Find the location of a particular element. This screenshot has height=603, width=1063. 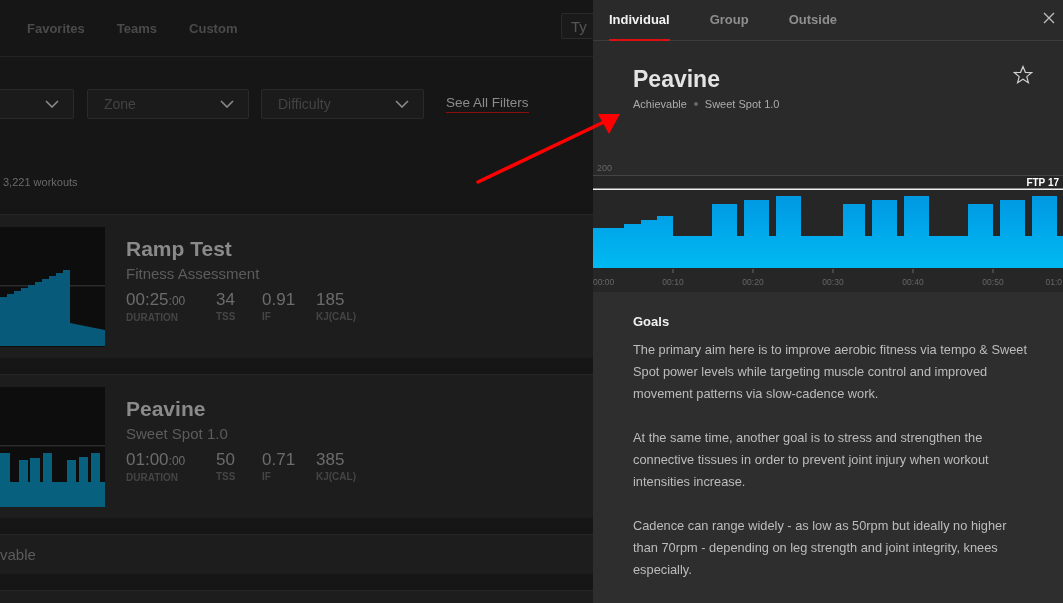

mode-tab: Individual is located at coordinates (639, 20).